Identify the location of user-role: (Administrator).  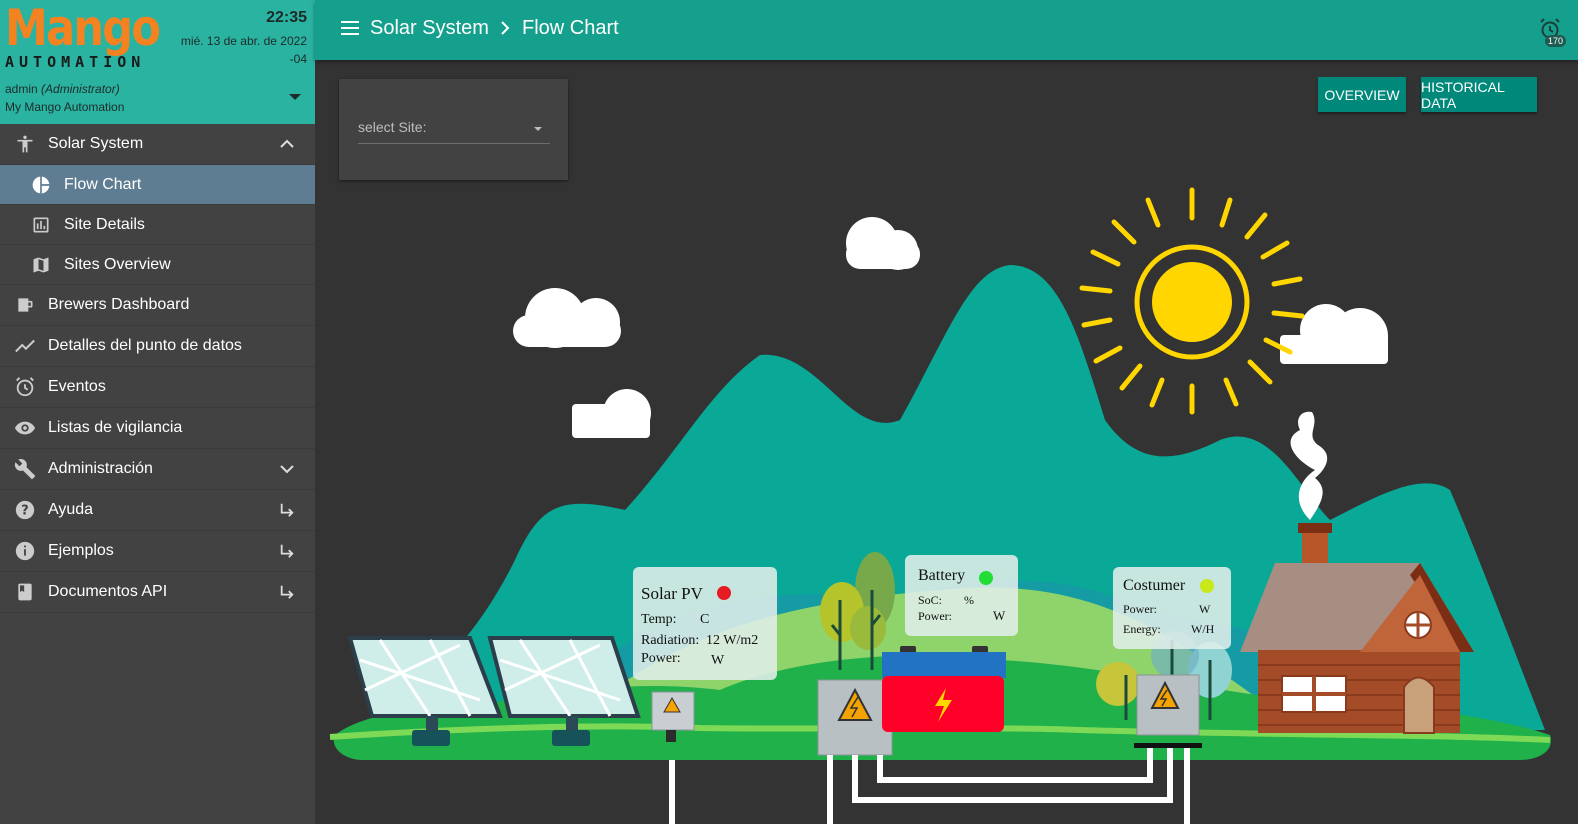
(80, 89).